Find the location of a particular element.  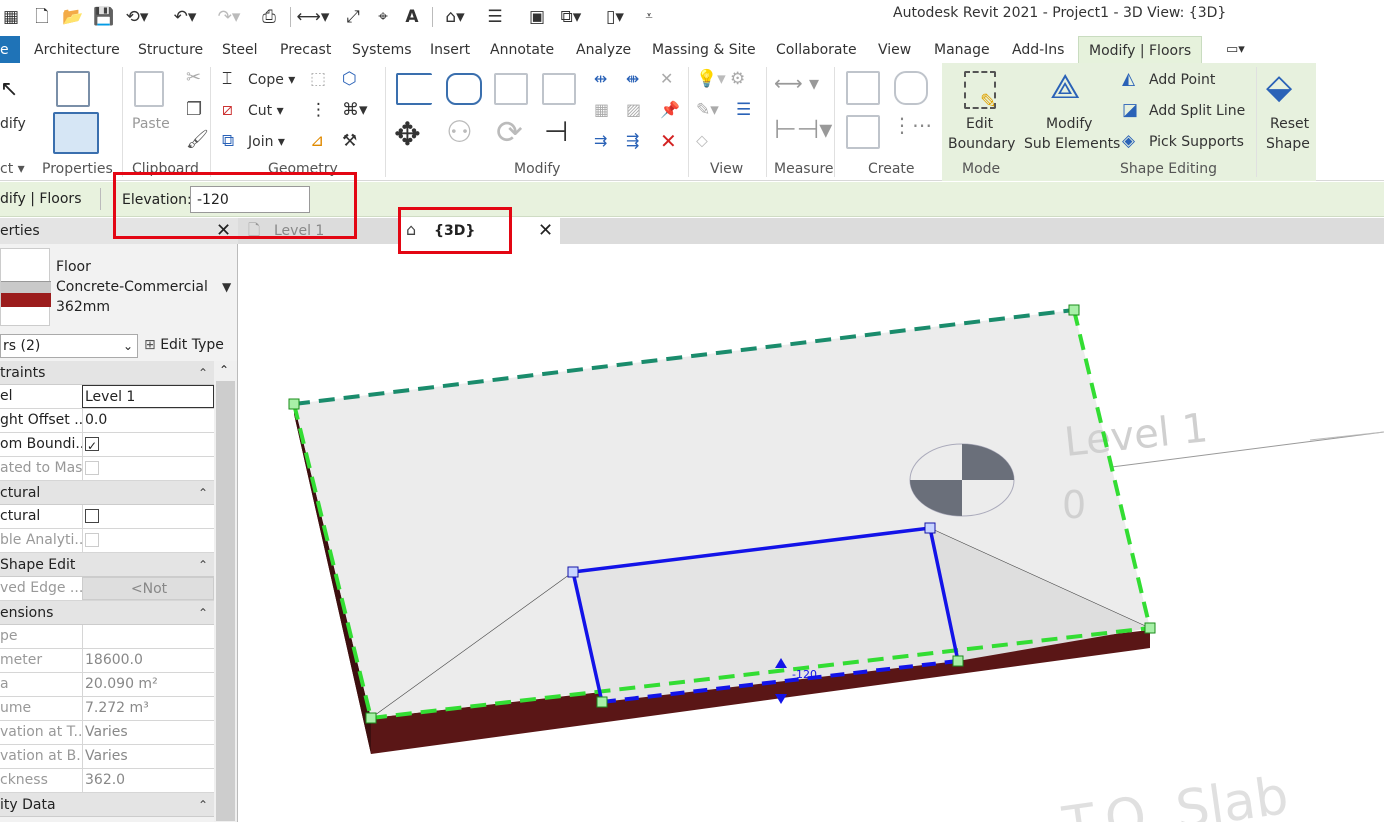

redo-icon: ↷▾ is located at coordinates (229, 17).